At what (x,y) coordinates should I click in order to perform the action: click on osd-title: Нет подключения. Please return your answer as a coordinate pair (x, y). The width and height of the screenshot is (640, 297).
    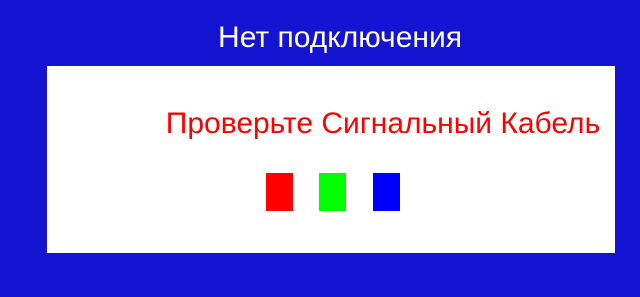
    Looking at the image, I should click on (340, 37).